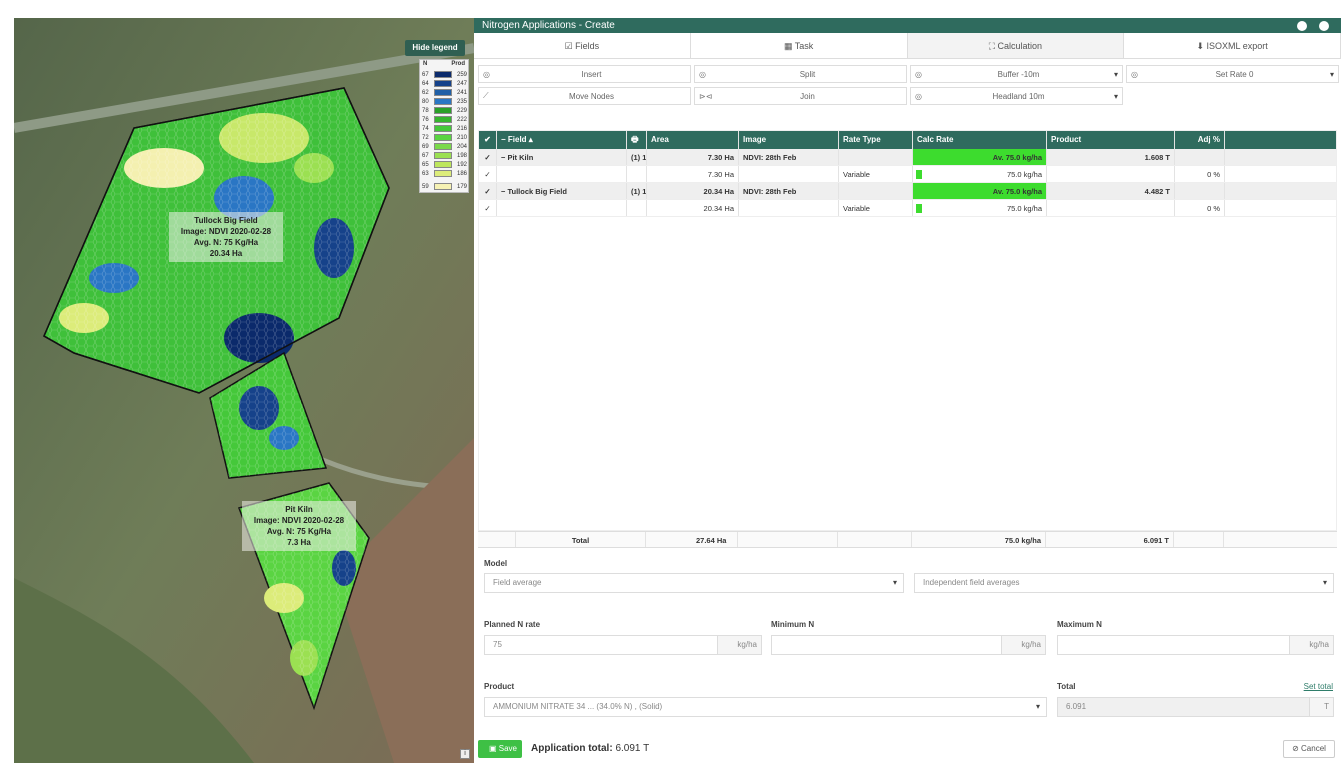 The height and width of the screenshot is (763, 1341). I want to click on tab-task: ▦ Task, so click(799, 45).